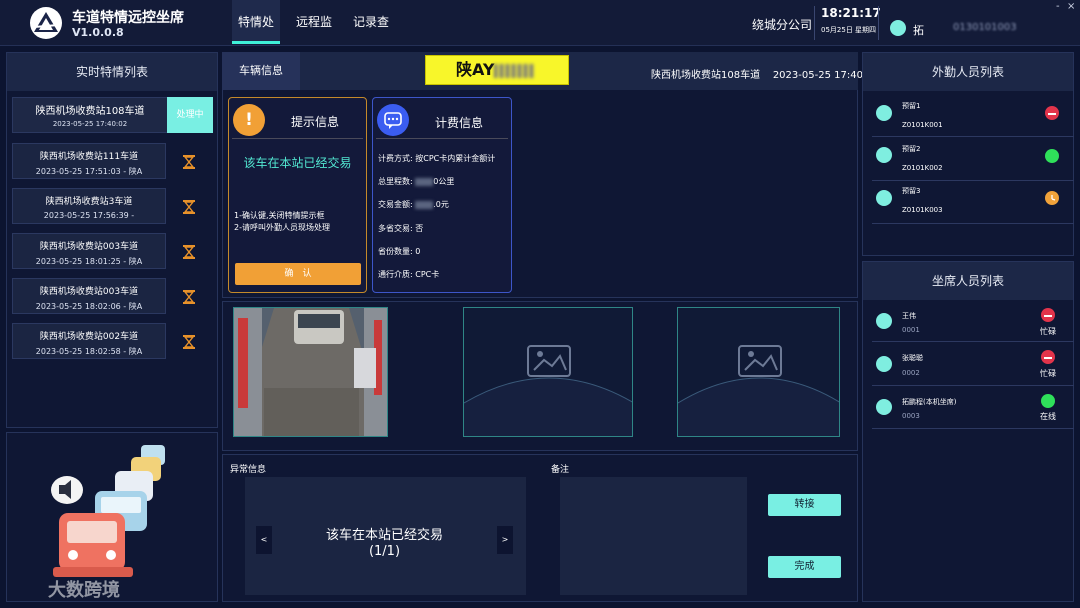 The height and width of the screenshot is (608, 1080). What do you see at coordinates (475, 69) in the screenshot?
I see `plate-text: 陕AY` at bounding box center [475, 69].